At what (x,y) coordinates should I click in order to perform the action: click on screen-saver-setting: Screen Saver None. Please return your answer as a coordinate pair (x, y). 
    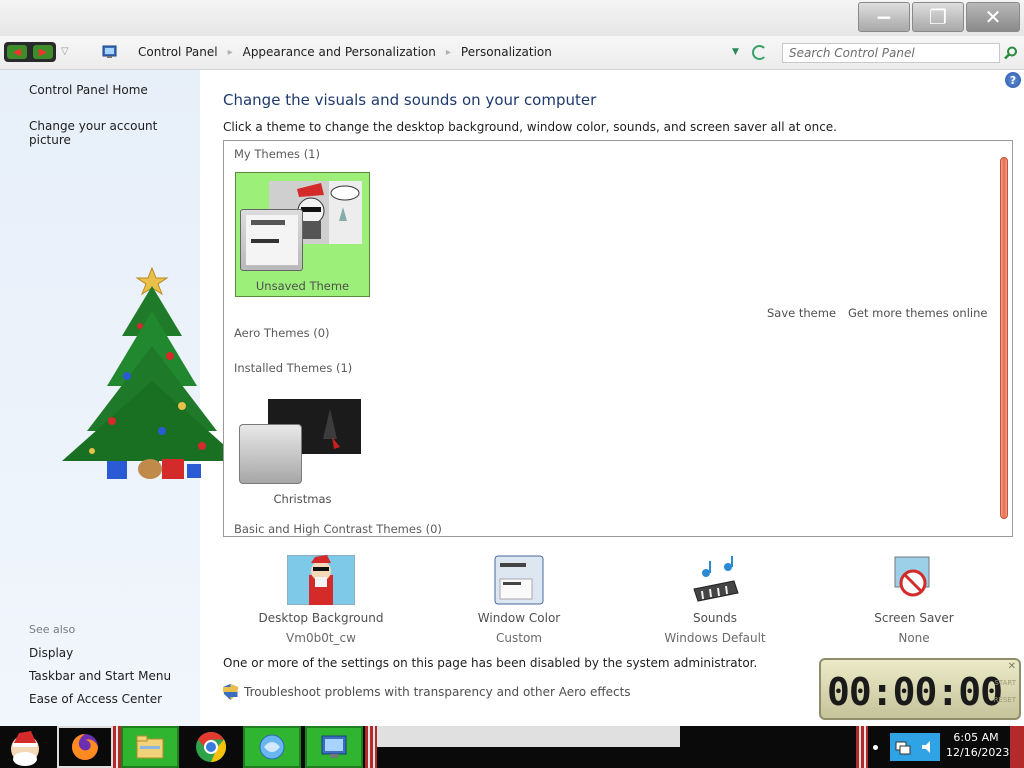
    Looking at the image, I should click on (914, 600).